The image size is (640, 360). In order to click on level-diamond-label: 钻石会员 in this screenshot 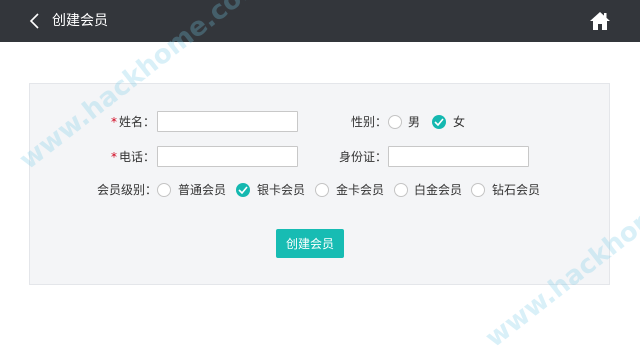, I will do `click(516, 190)`.